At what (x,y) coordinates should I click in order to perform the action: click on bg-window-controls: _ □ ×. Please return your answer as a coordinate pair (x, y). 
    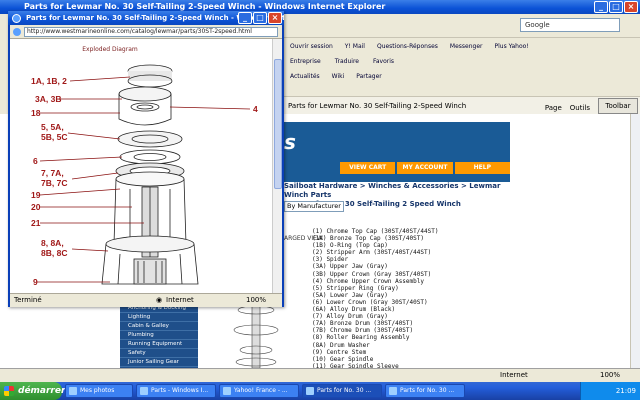
    Looking at the image, I should click on (616, 7).